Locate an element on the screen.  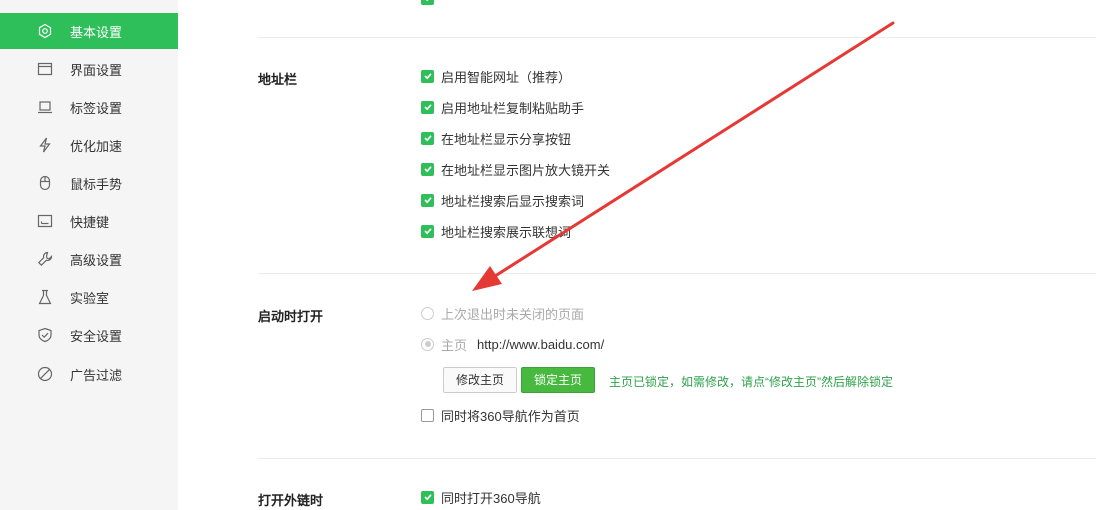
radio-last-session: 上次退出时未关闭的页面 is located at coordinates (502, 313).